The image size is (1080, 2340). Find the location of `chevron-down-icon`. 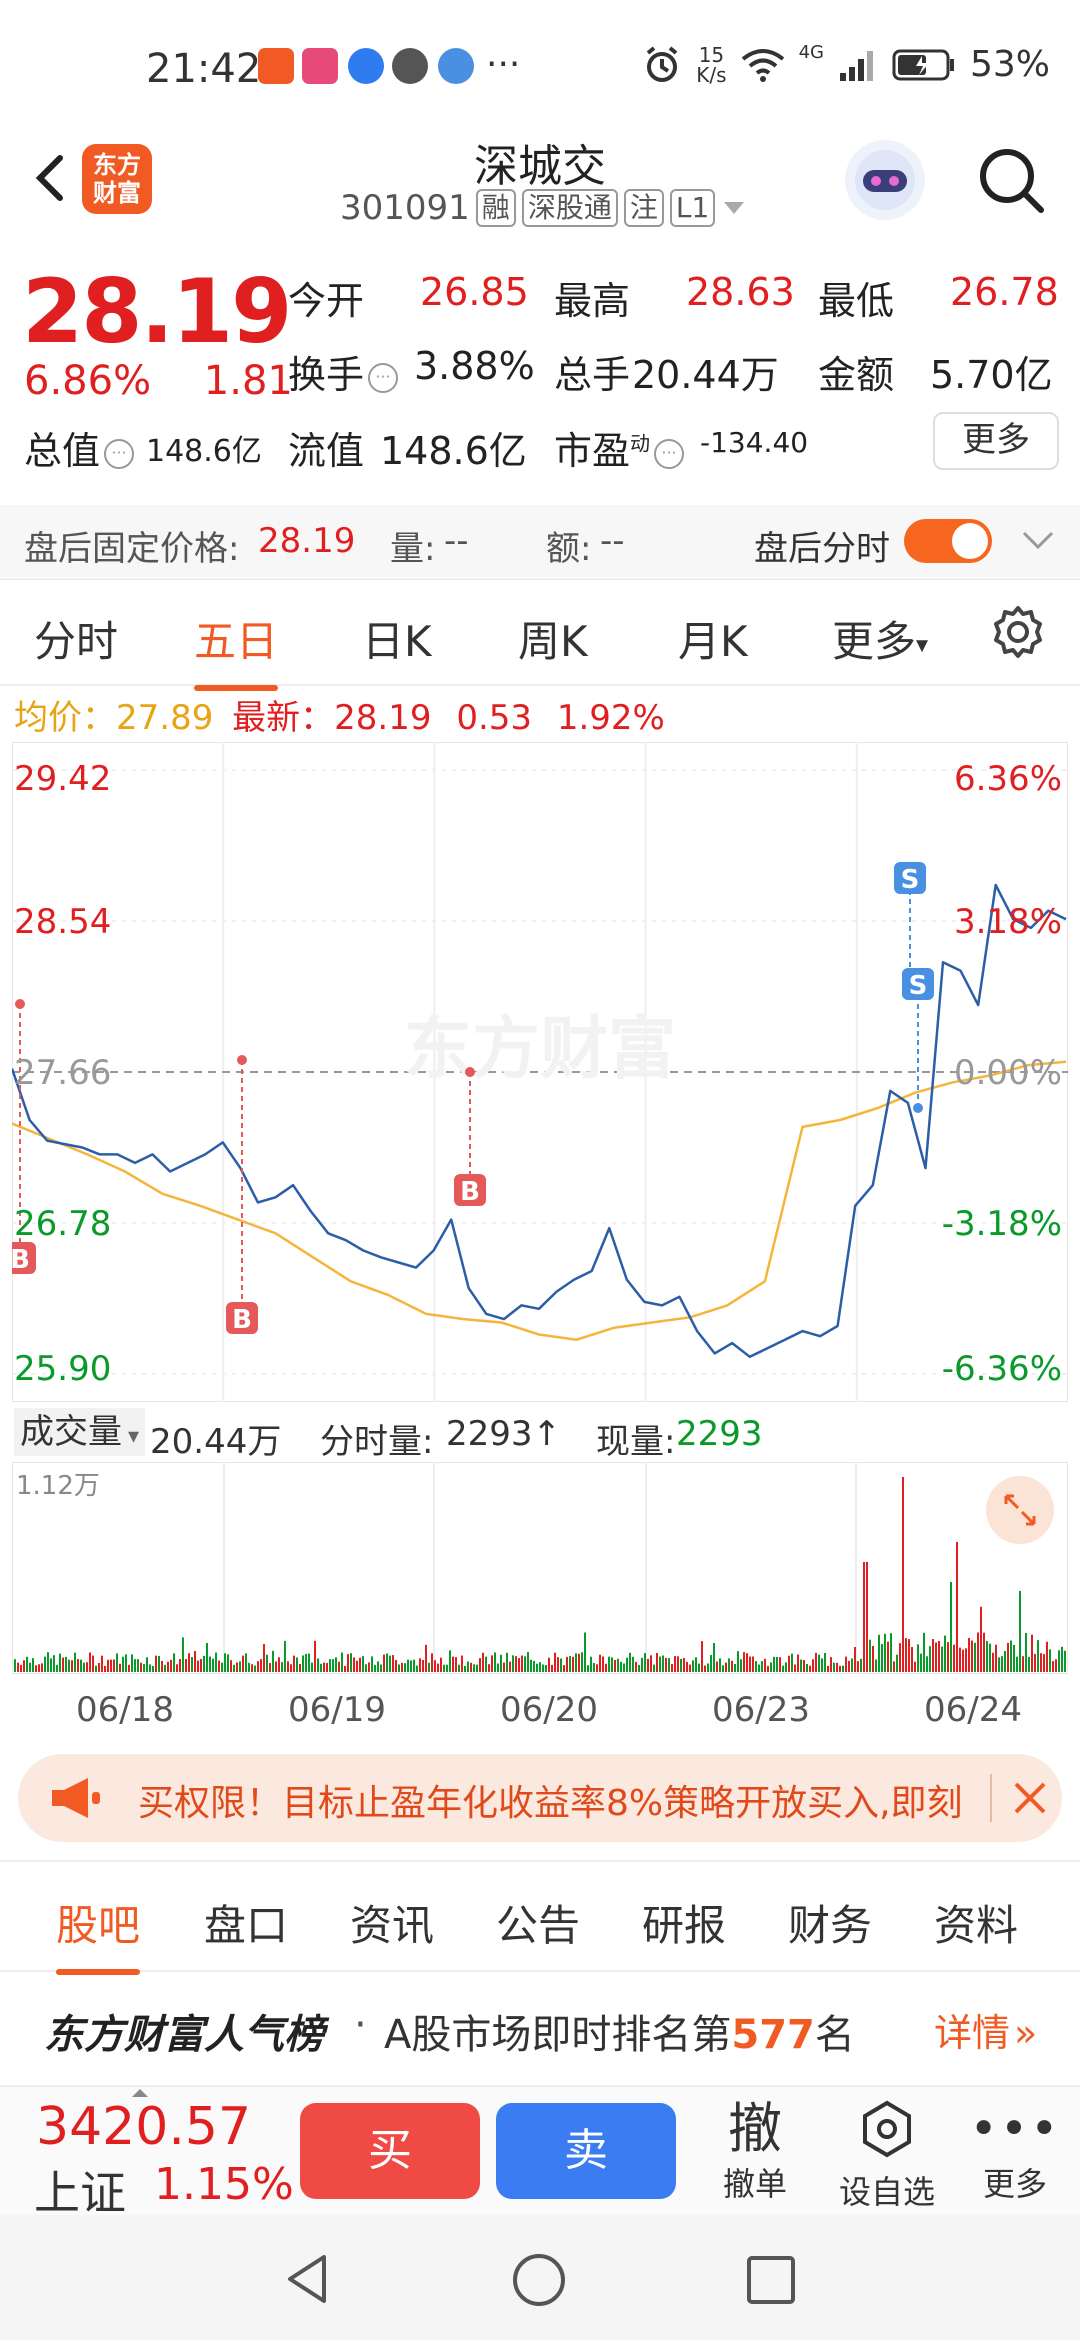

chevron-down-icon is located at coordinates (1038, 541).